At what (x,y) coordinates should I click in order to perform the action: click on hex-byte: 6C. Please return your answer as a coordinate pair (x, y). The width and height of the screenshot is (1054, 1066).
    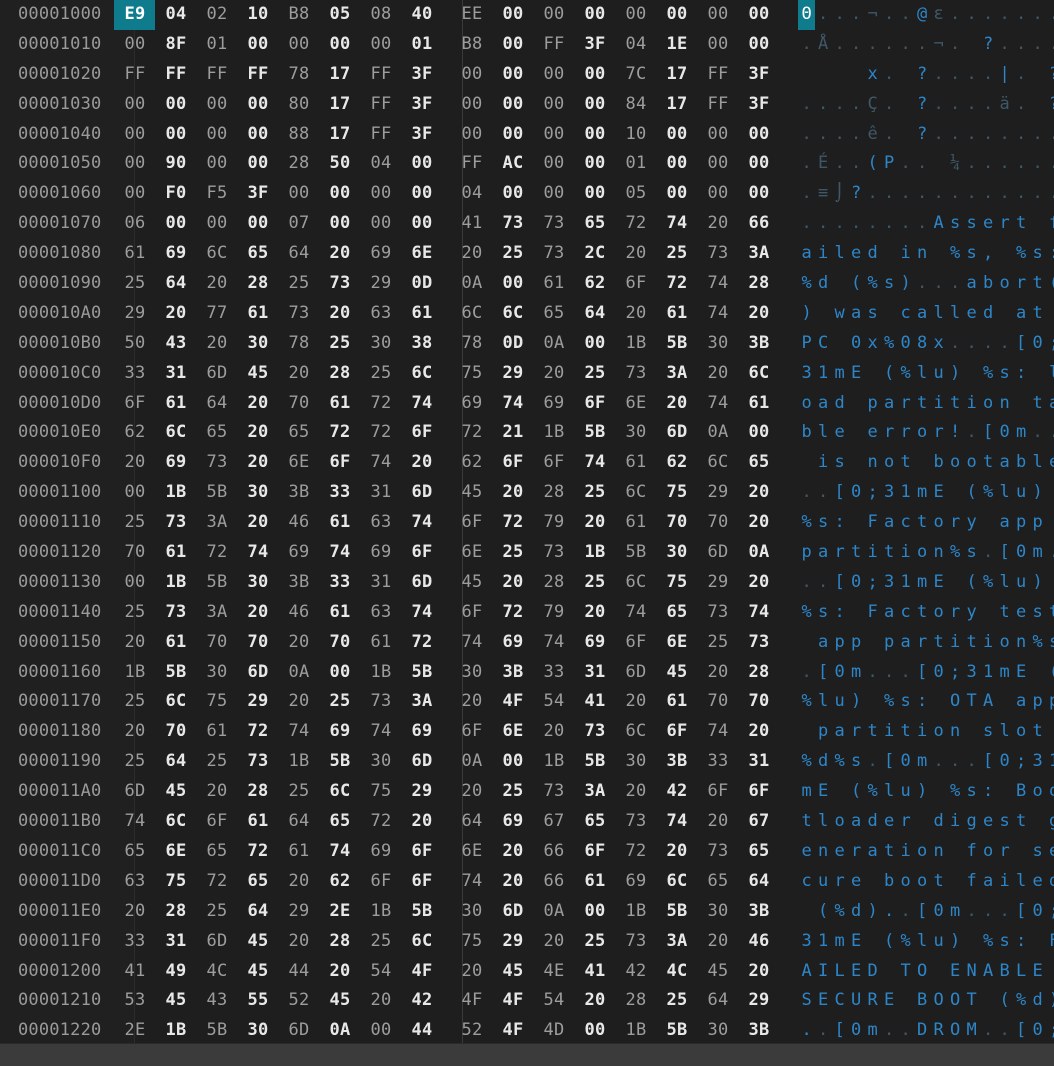
    Looking at the image, I should click on (339, 792).